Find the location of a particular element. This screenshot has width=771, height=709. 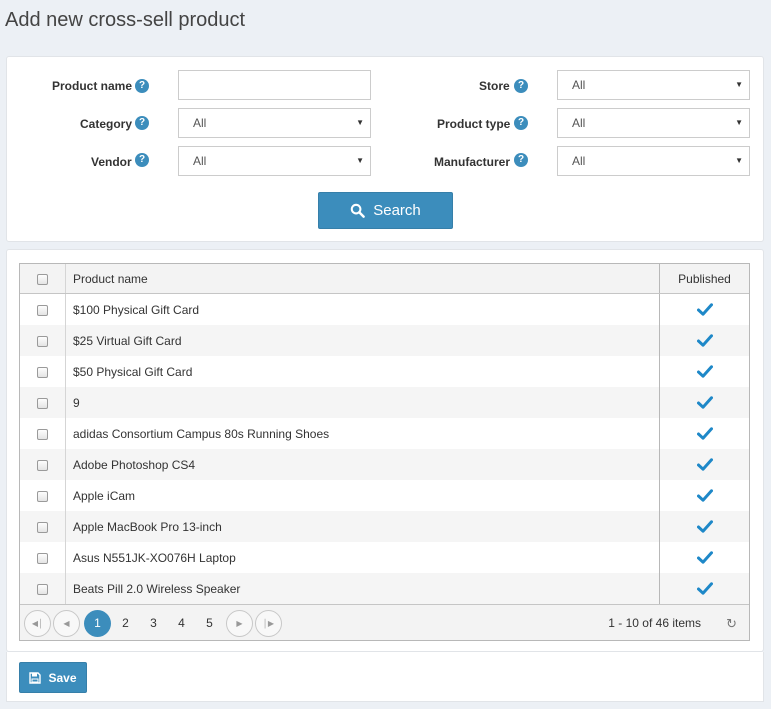

page-title: Add new cross-sell product is located at coordinates (125, 20).